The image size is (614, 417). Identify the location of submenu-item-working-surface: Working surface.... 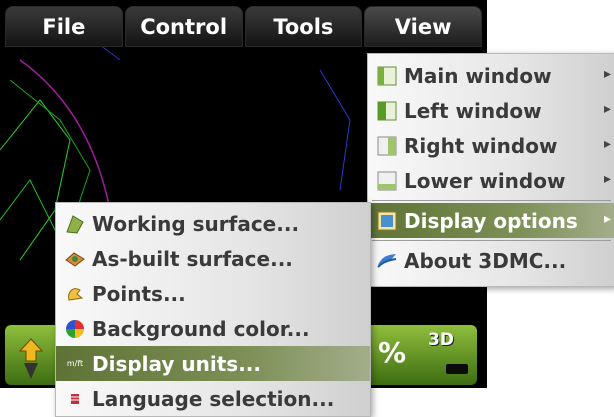
(213, 223).